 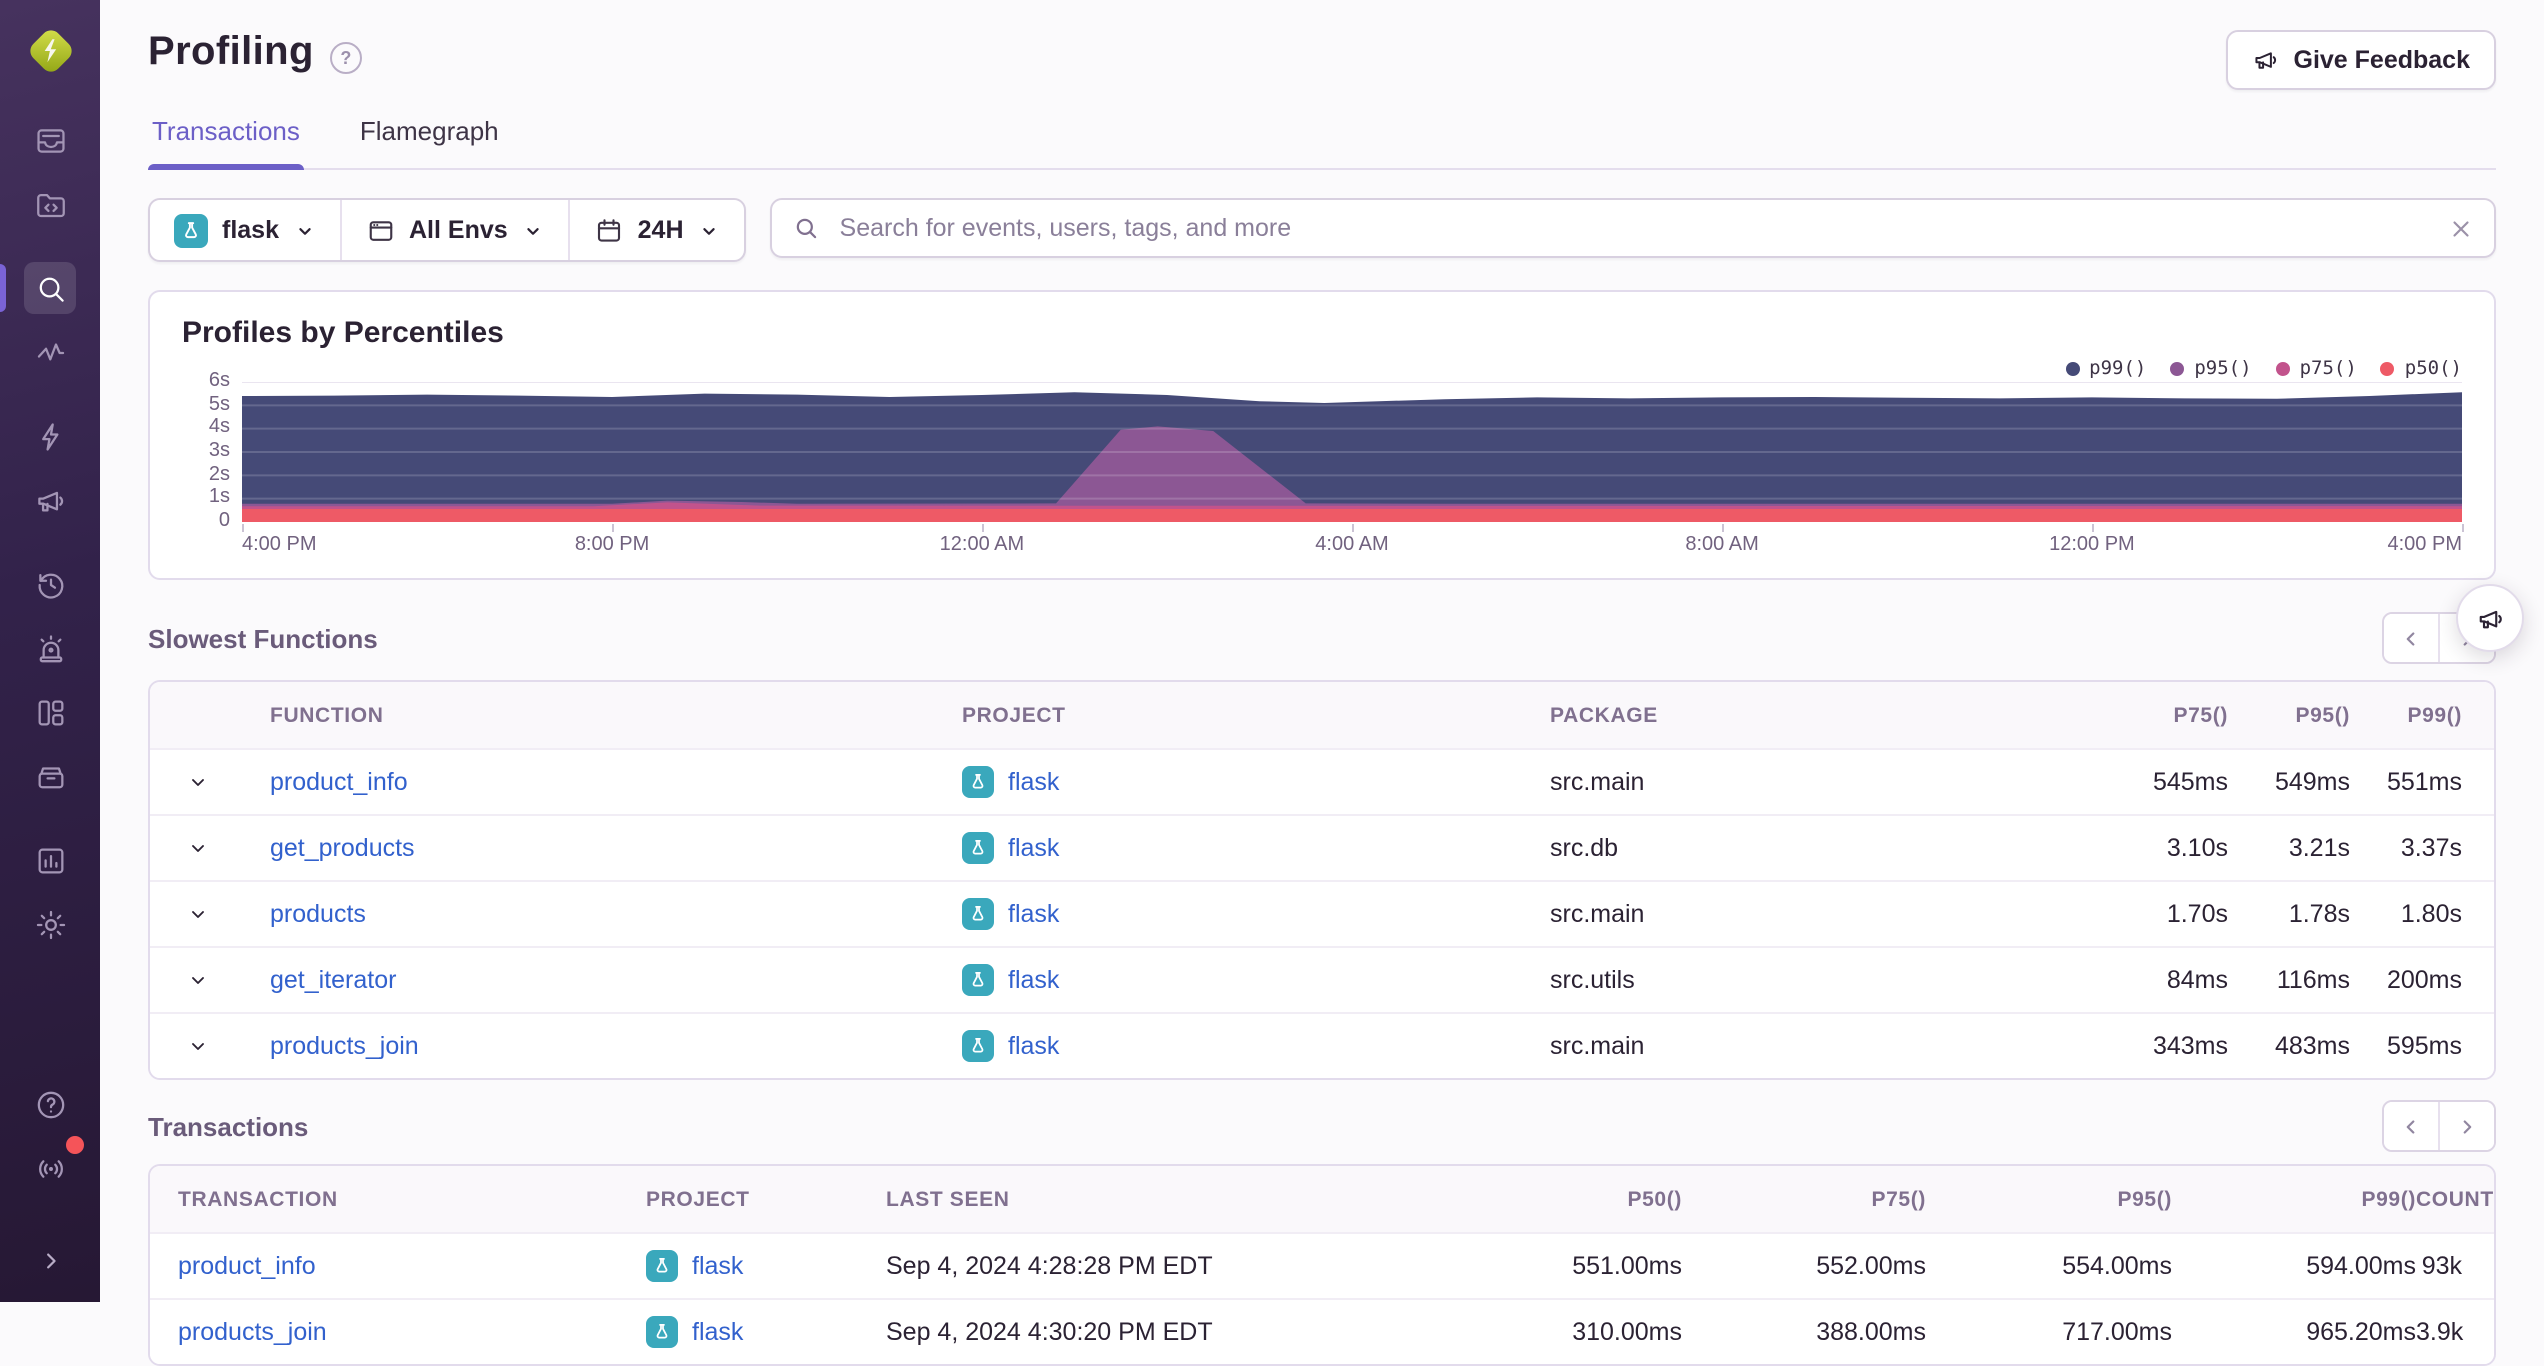 What do you see at coordinates (342, 848) in the screenshot?
I see `function-link: get_products` at bounding box center [342, 848].